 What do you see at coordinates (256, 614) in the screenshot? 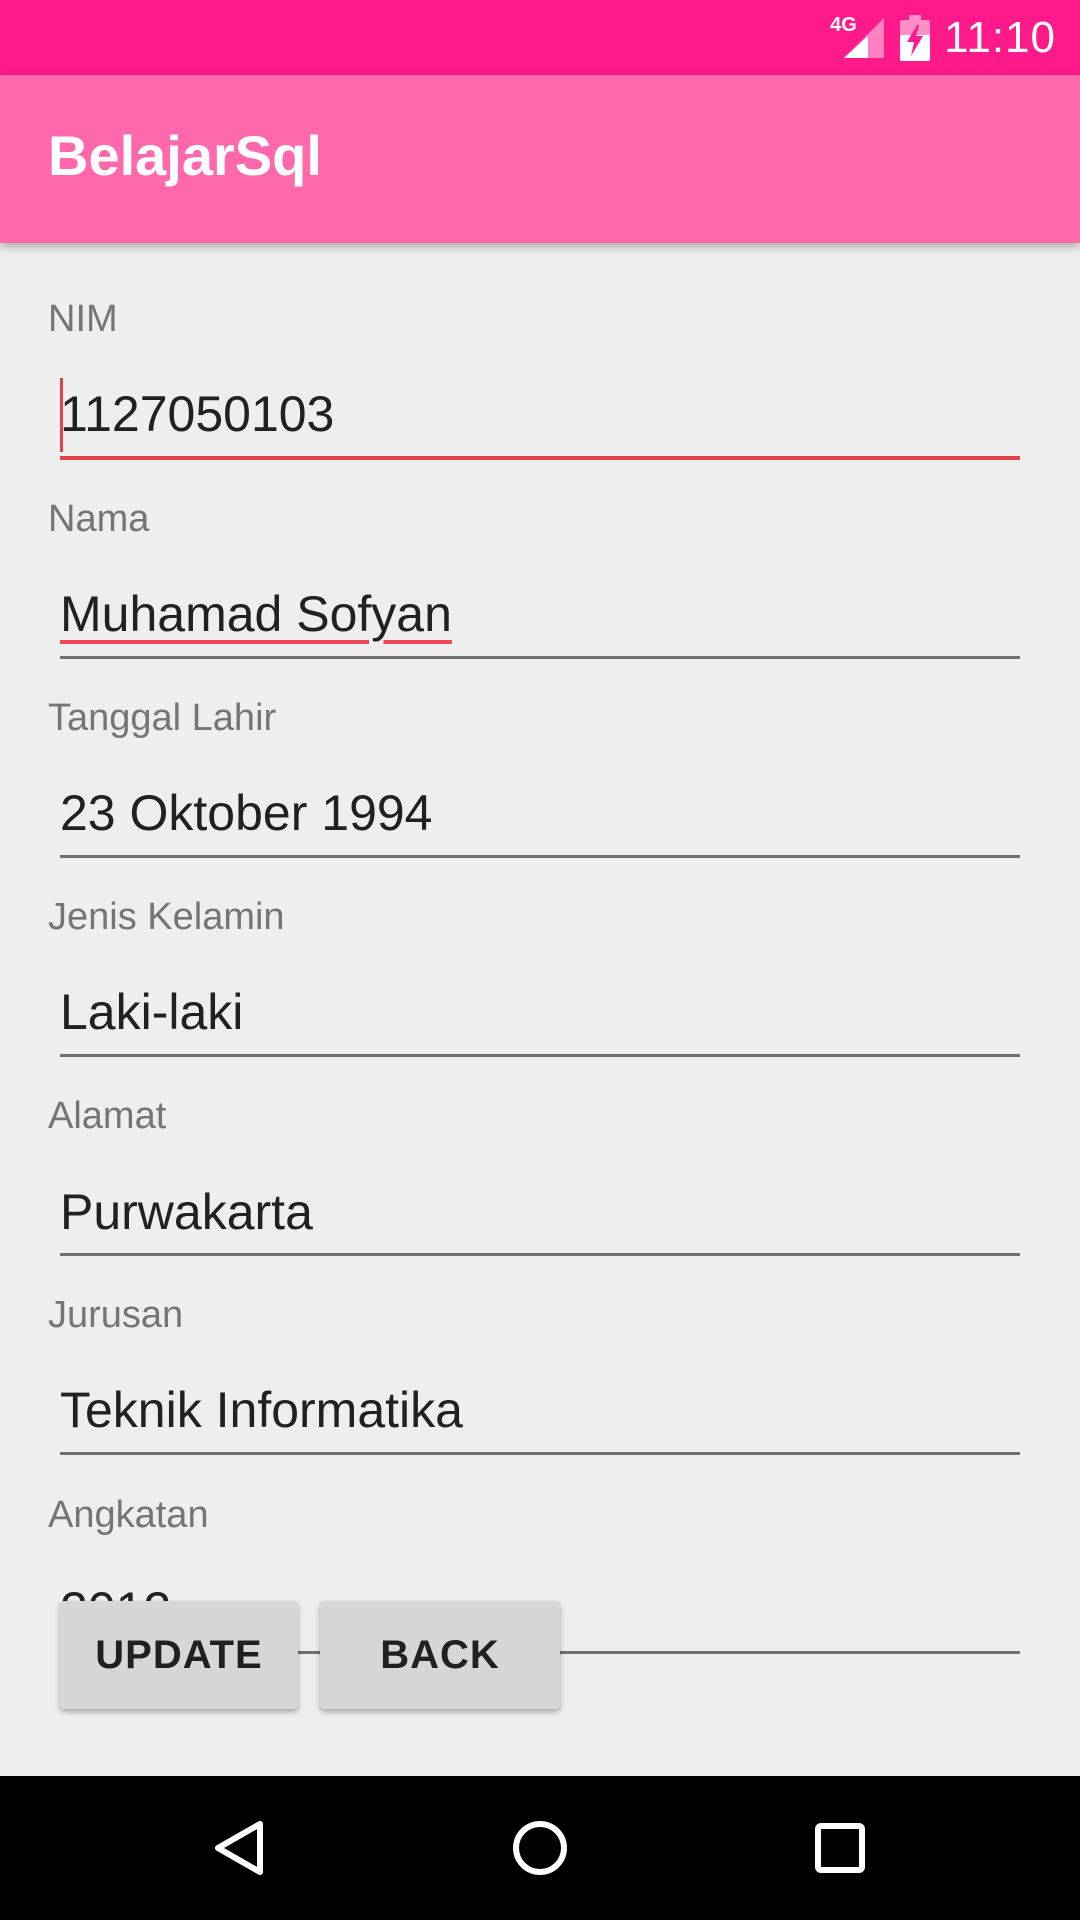
I see `nama-input: Muhamad Sofyan` at bounding box center [256, 614].